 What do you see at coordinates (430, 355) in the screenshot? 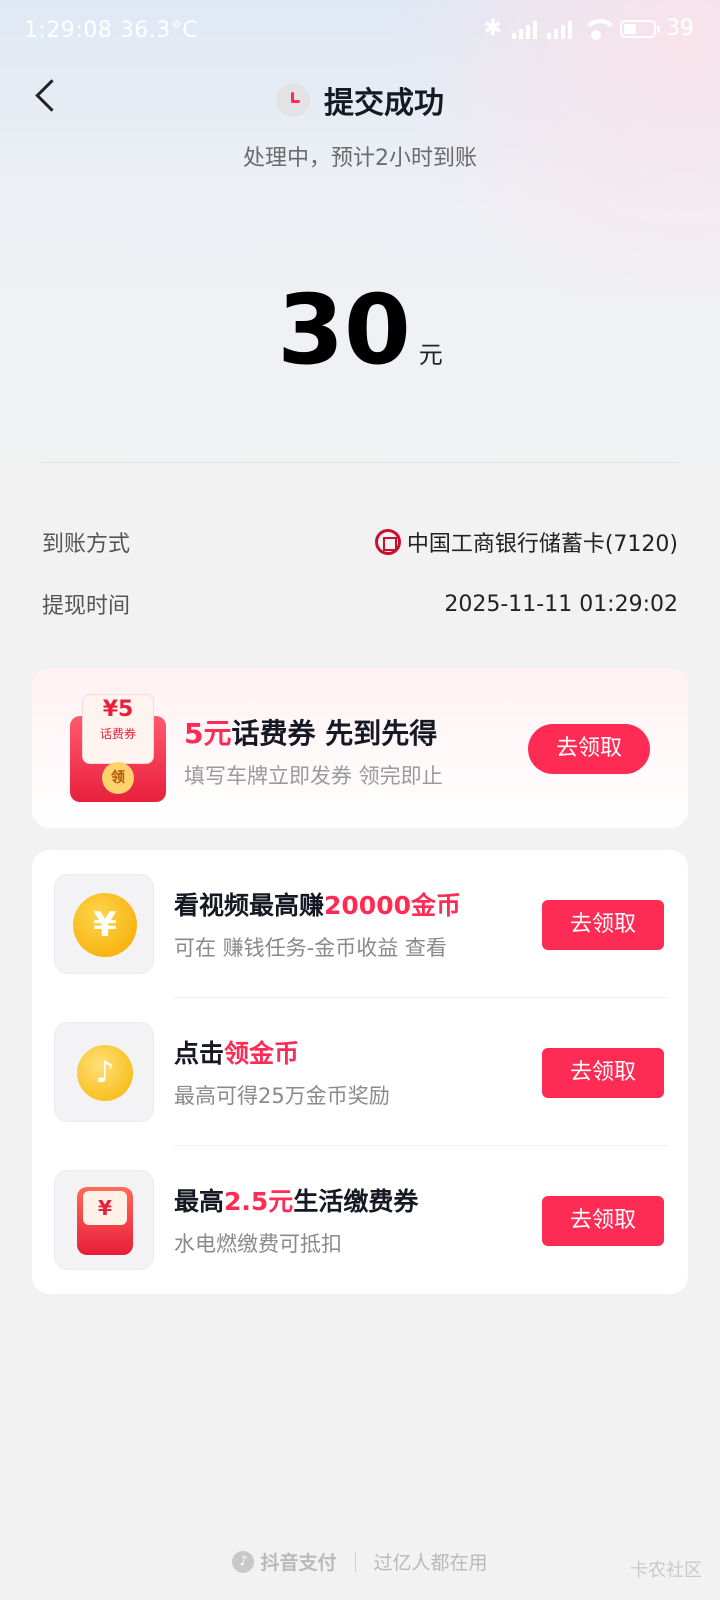
I see `amount-unit: 元` at bounding box center [430, 355].